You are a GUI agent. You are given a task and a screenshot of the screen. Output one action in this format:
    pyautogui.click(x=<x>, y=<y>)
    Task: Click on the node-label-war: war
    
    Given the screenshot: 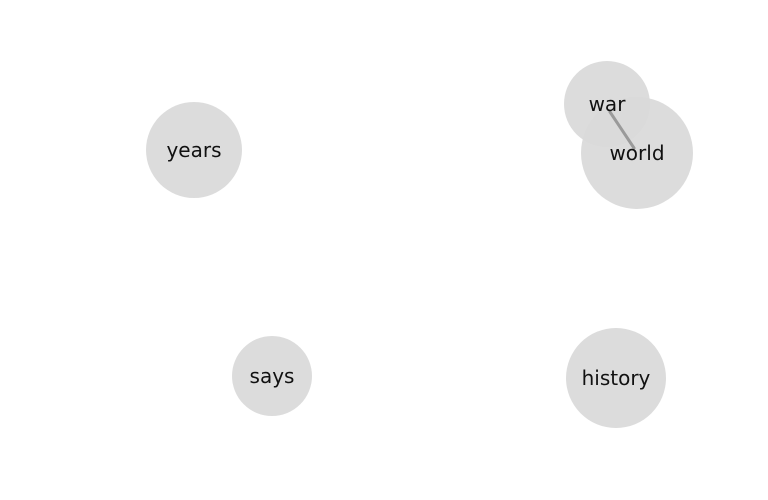 What is the action you would take?
    pyautogui.click(x=608, y=104)
    